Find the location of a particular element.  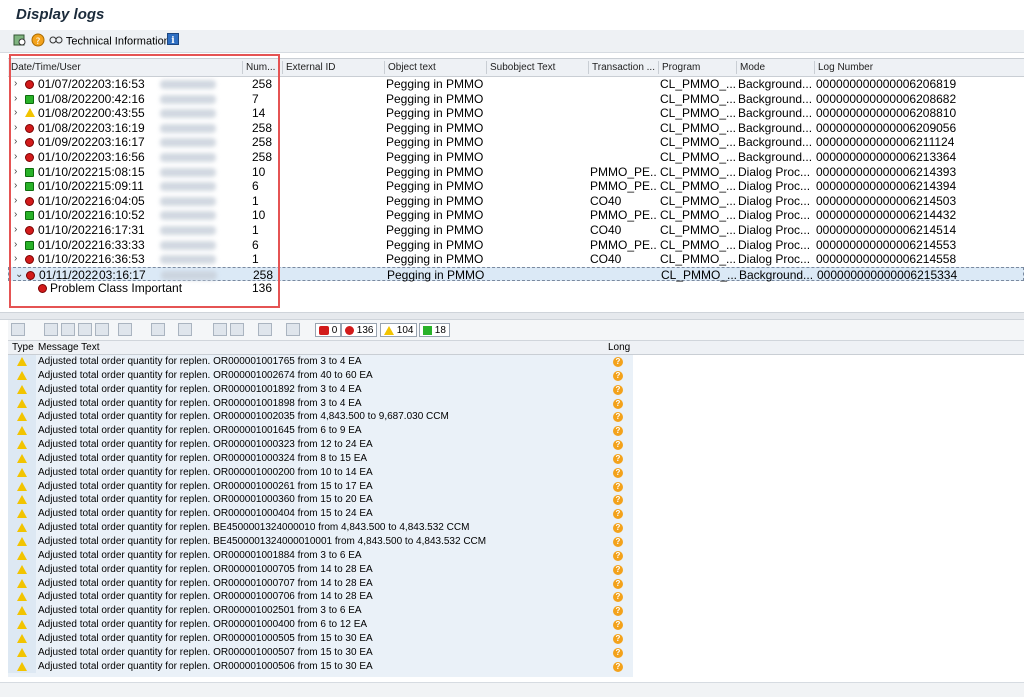

column-header-long: Long is located at coordinates (619, 347).